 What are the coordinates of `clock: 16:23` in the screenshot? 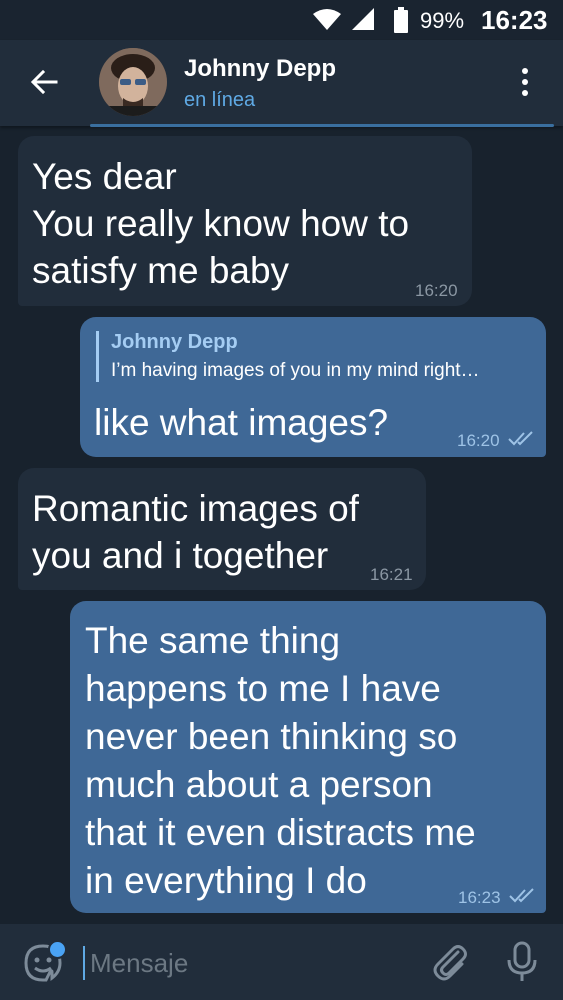 It's located at (514, 20).